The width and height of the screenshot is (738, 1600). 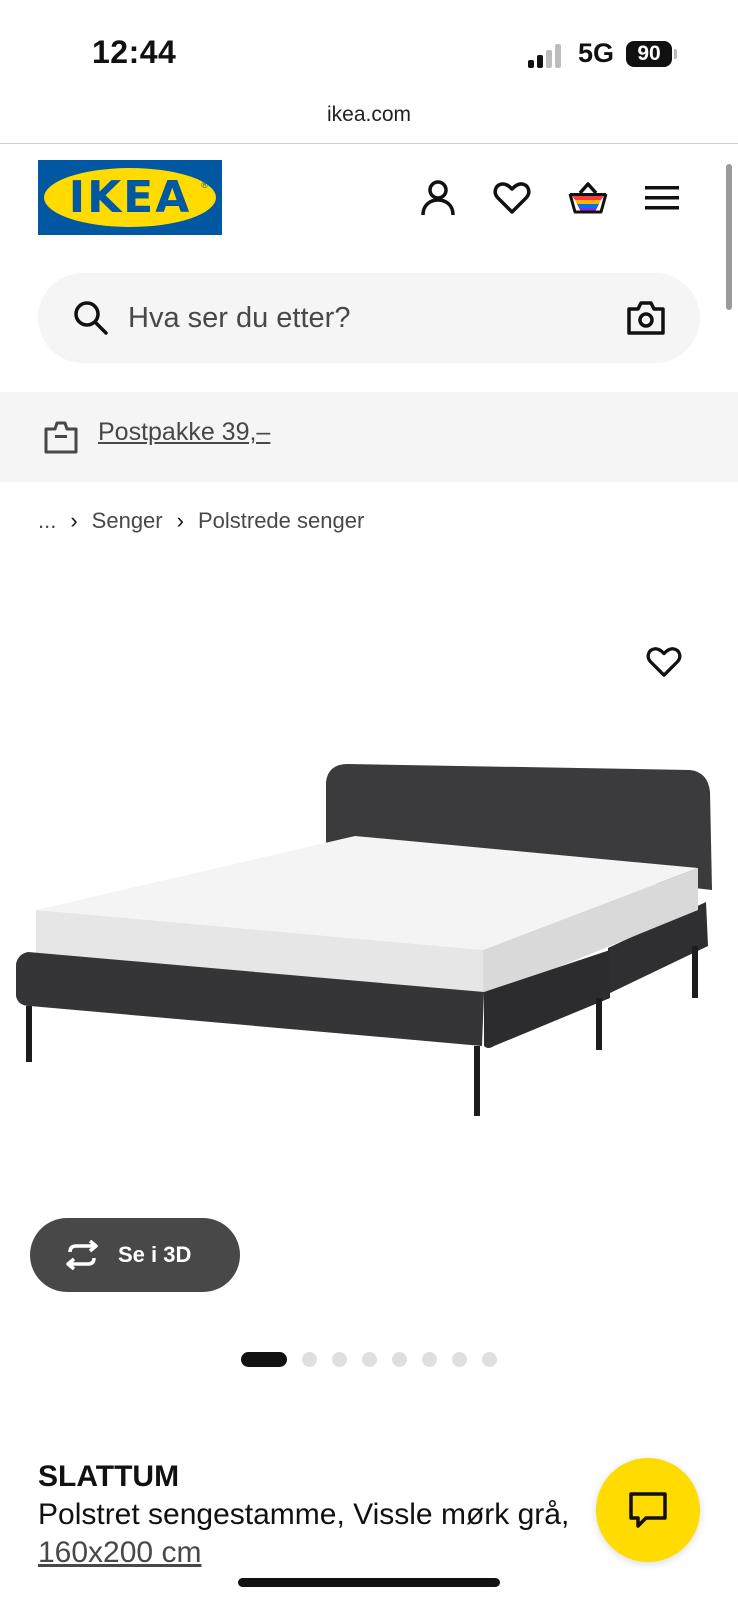 I want to click on account-icon, so click(x=438, y=198).